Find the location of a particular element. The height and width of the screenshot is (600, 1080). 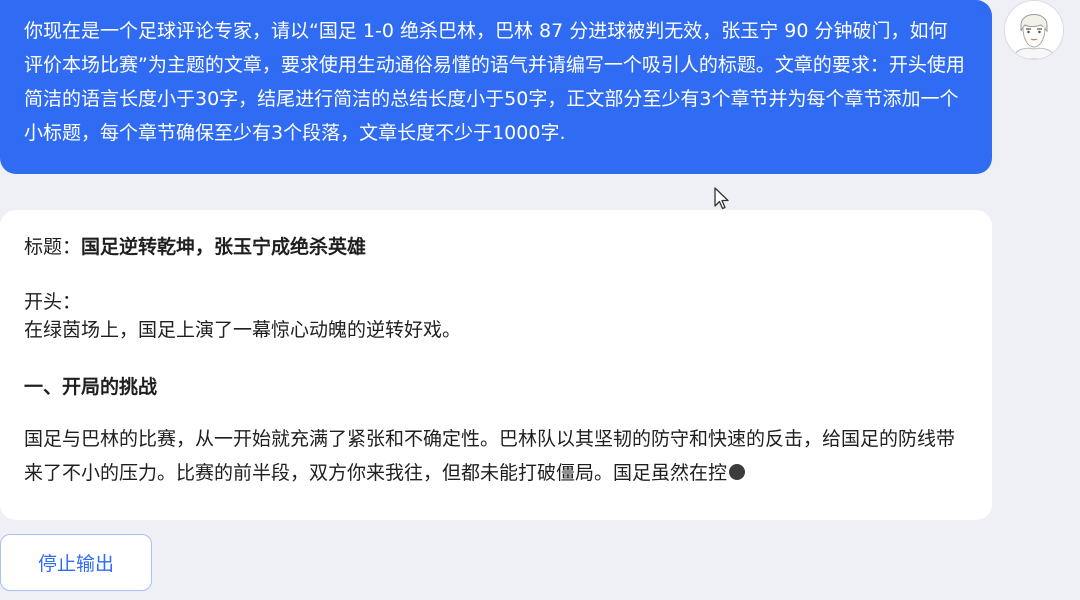

user-avatar is located at coordinates (1034, 30).